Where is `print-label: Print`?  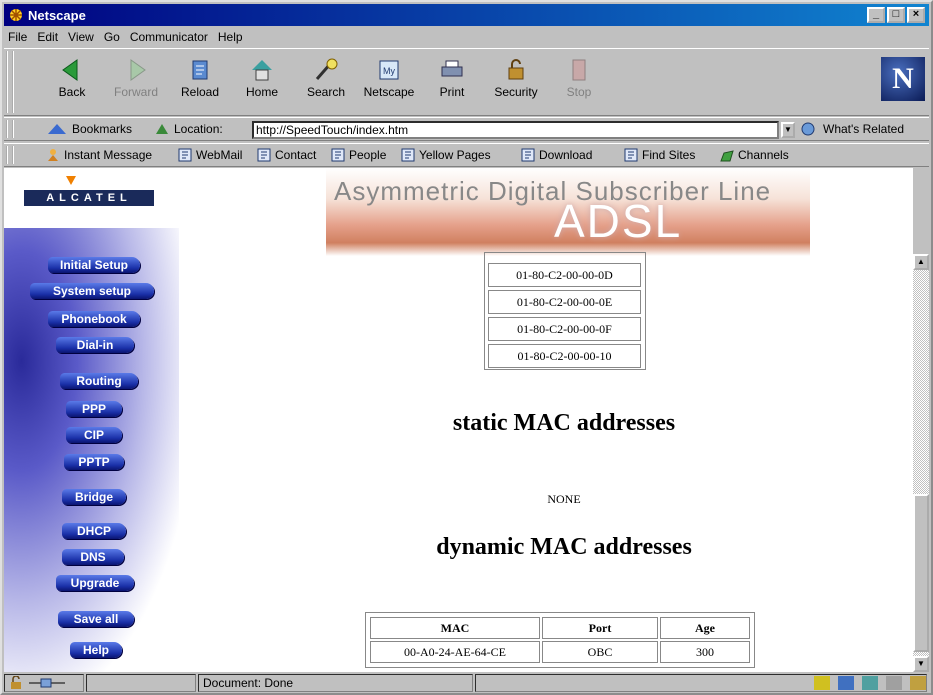
print-label: Print is located at coordinates (452, 92).